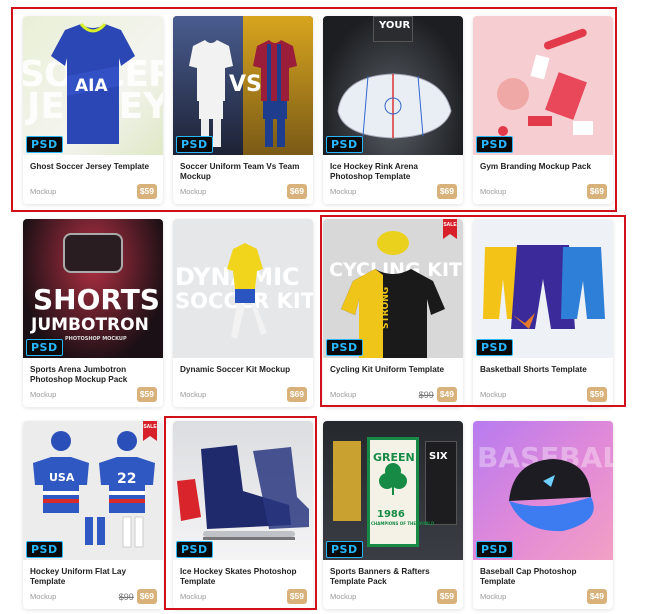 This screenshot has height=614, width=651. What do you see at coordinates (393, 479) in the screenshot?
I see `clover-icon` at bounding box center [393, 479].